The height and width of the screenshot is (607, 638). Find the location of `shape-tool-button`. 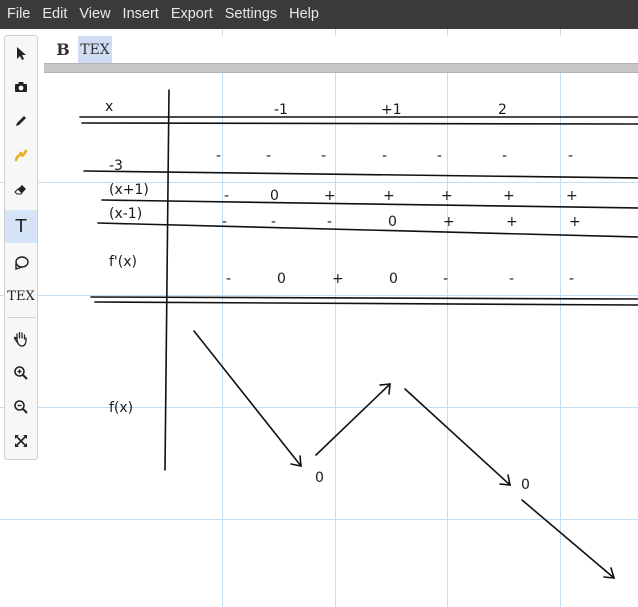

shape-tool-button is located at coordinates (21, 262).